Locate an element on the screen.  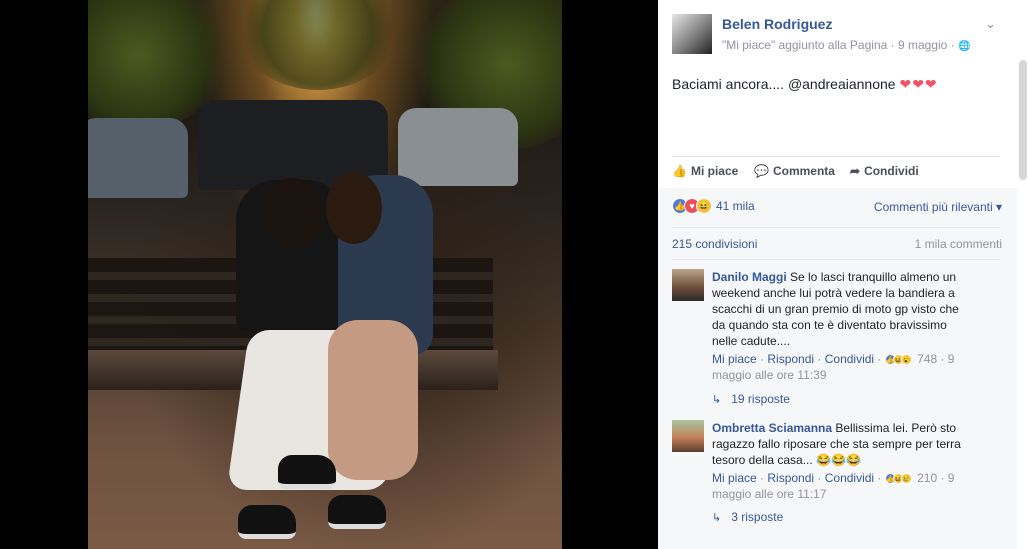
share-button: ➦ Condividi is located at coordinates (884, 171).